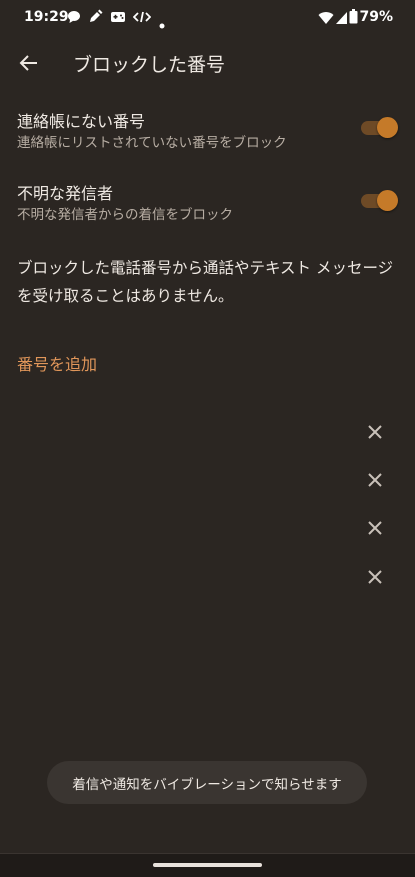 This screenshot has height=877, width=415. Describe the element at coordinates (57, 363) in the screenshot. I see `add-number-button: 番号を追加` at that location.